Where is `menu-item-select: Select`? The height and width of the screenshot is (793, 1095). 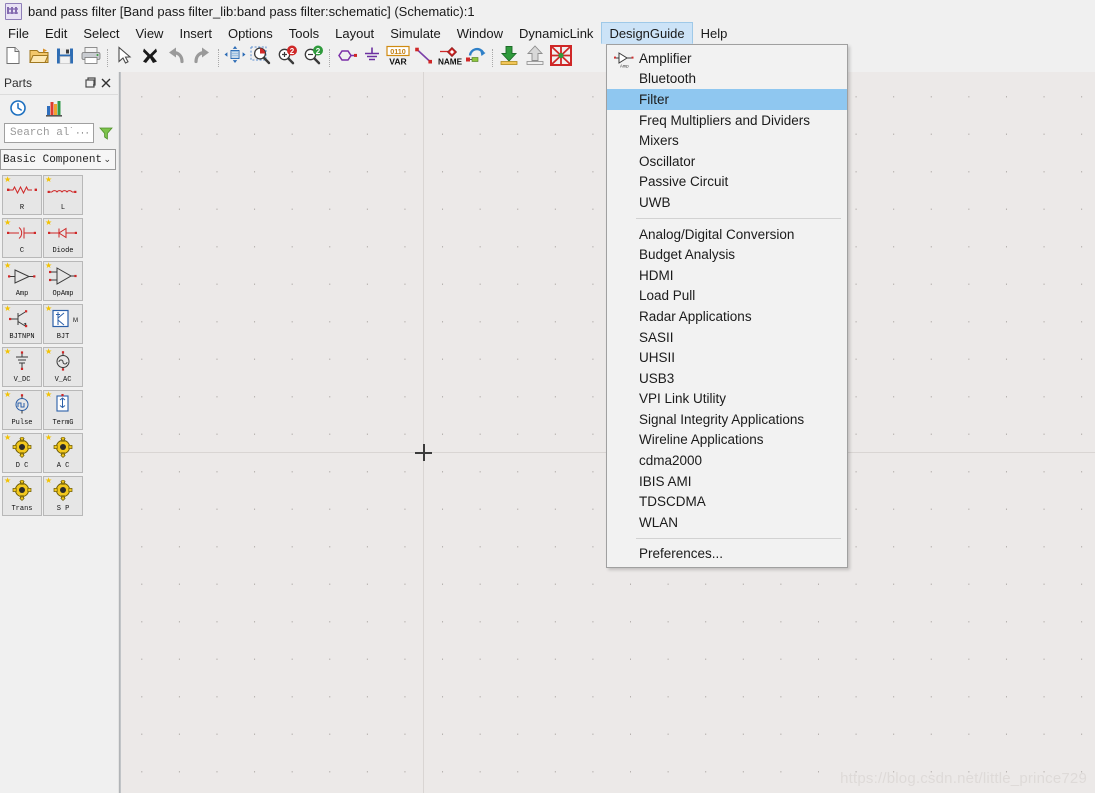 menu-item-select: Select is located at coordinates (101, 33).